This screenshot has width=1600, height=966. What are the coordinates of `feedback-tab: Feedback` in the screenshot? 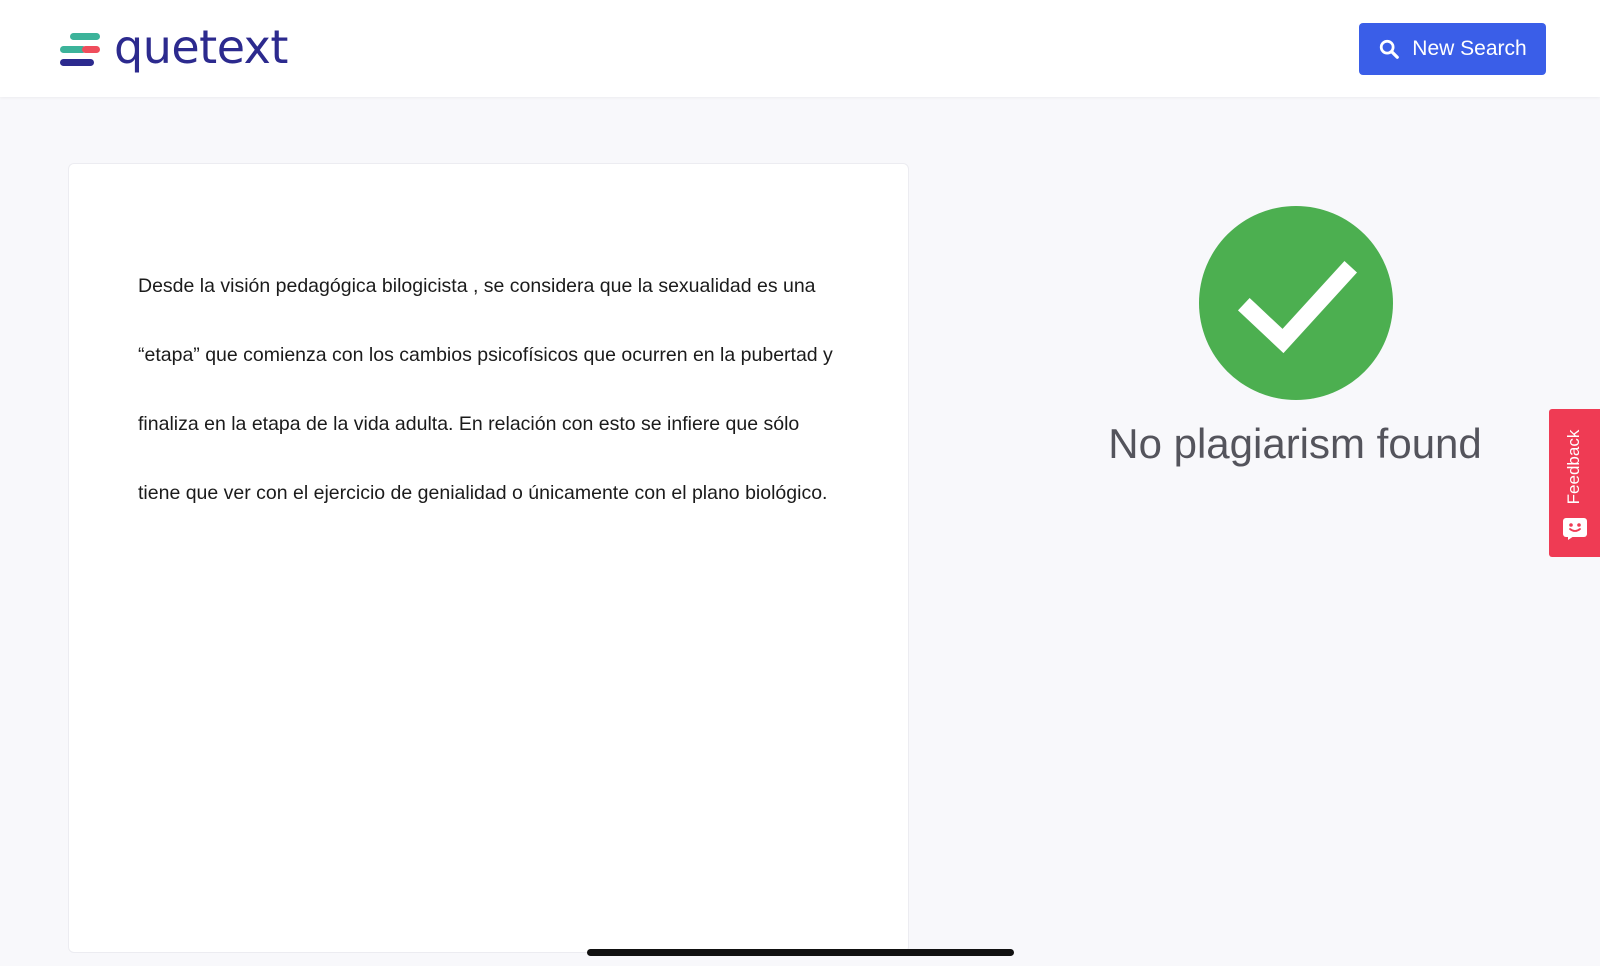 It's located at (1574, 483).